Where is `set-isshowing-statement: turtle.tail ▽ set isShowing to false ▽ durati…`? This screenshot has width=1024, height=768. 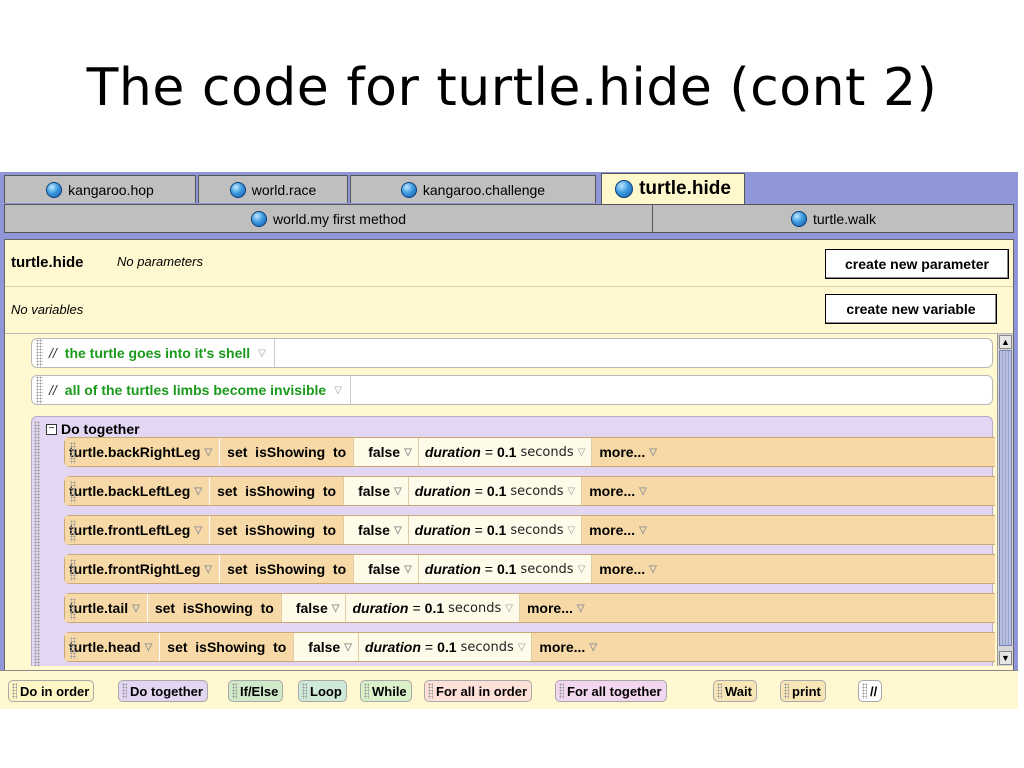
set-isshowing-statement: turtle.tail ▽ set isShowing to false ▽ durati… is located at coordinates (529, 608).